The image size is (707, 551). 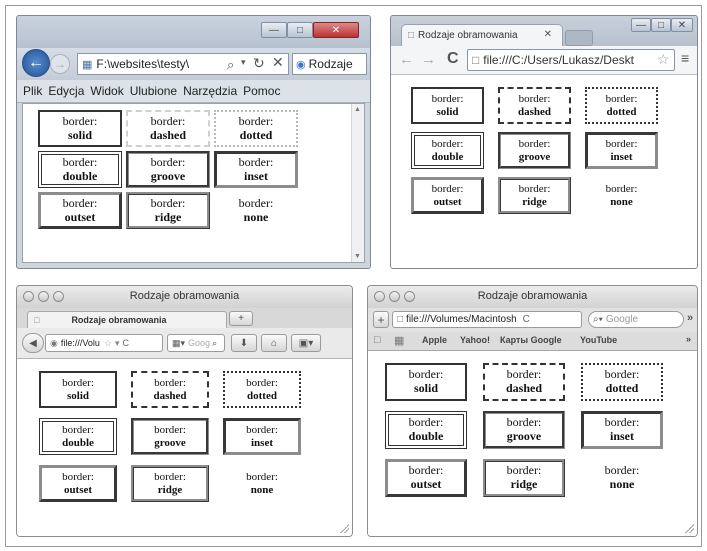 What do you see at coordinates (461, 319) in the screenshot?
I see `safari-address-text: file:///Volumes/Macintosh` at bounding box center [461, 319].